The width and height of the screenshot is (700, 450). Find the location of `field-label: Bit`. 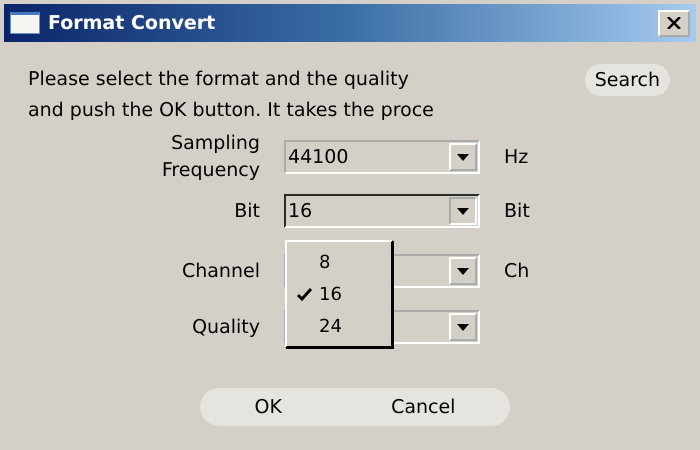

field-label: Bit is located at coordinates (247, 211).